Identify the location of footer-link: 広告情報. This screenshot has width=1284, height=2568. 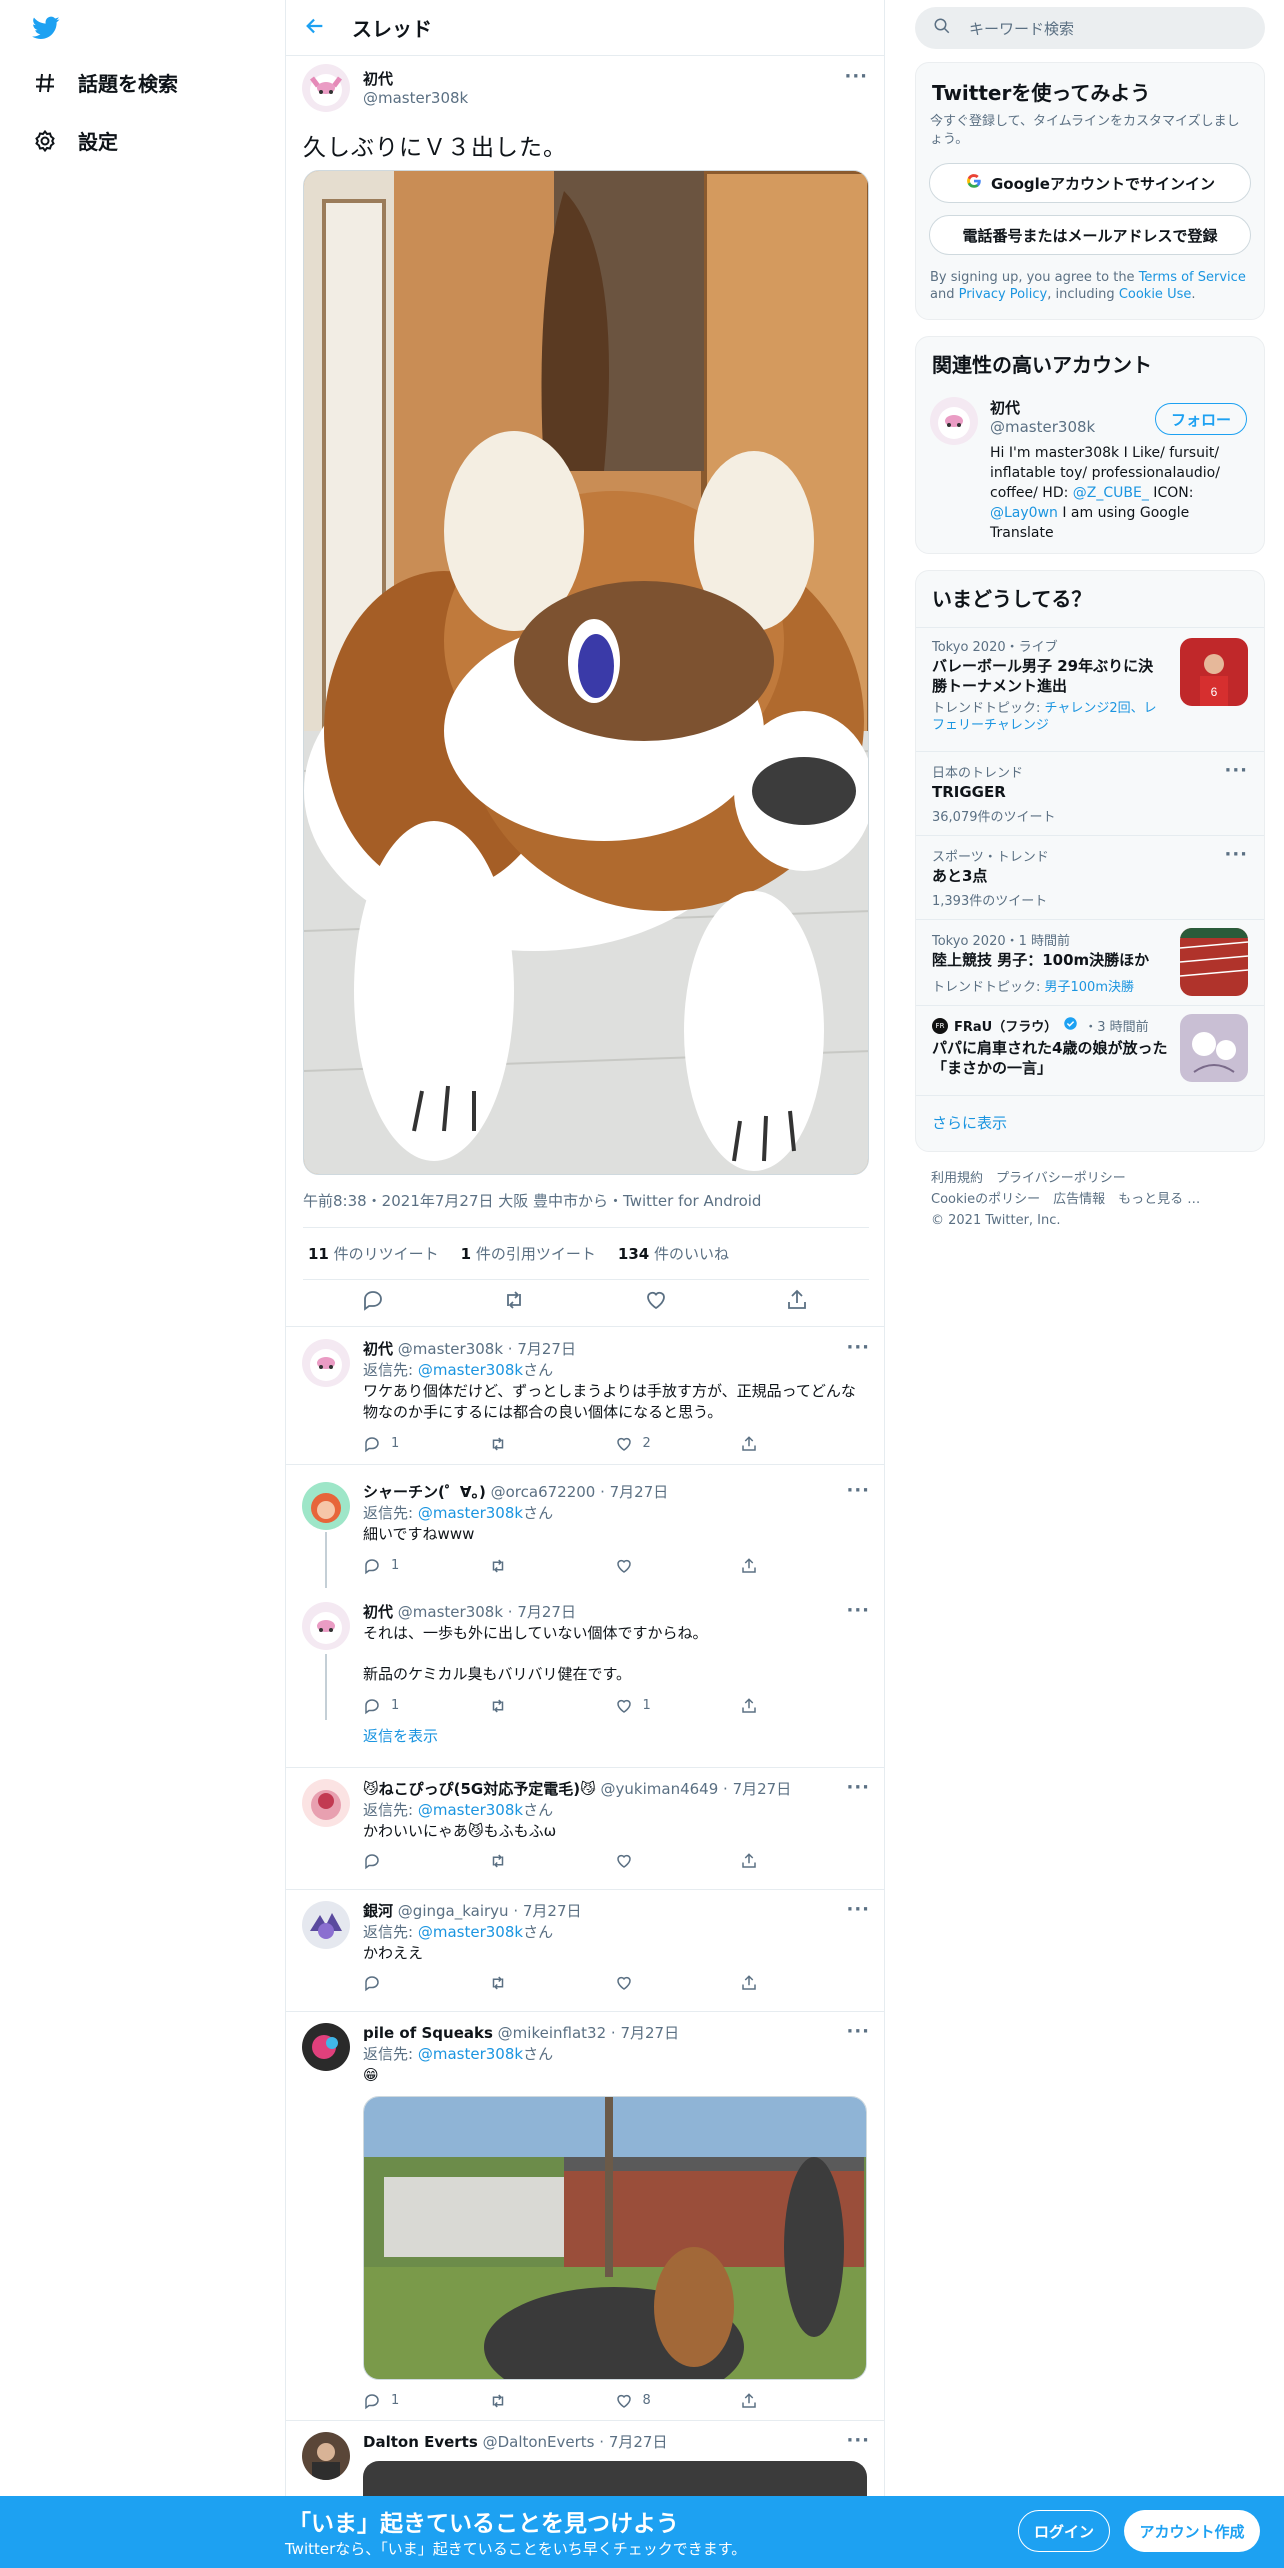
(1079, 1199).